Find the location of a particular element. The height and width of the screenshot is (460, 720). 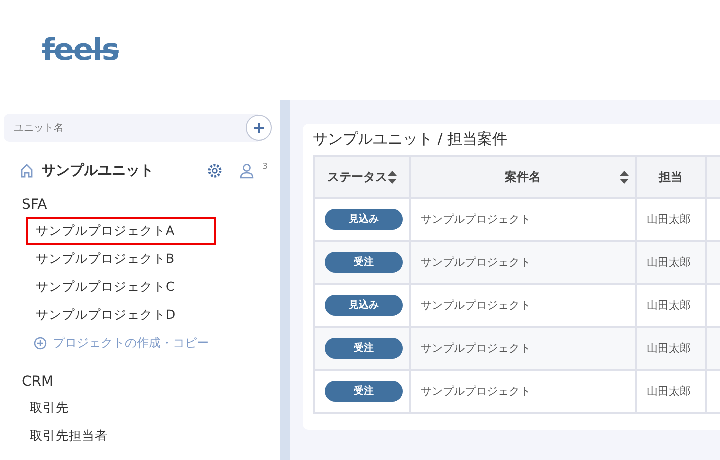

menu-item: 取引先担当者 is located at coordinates (140, 436).